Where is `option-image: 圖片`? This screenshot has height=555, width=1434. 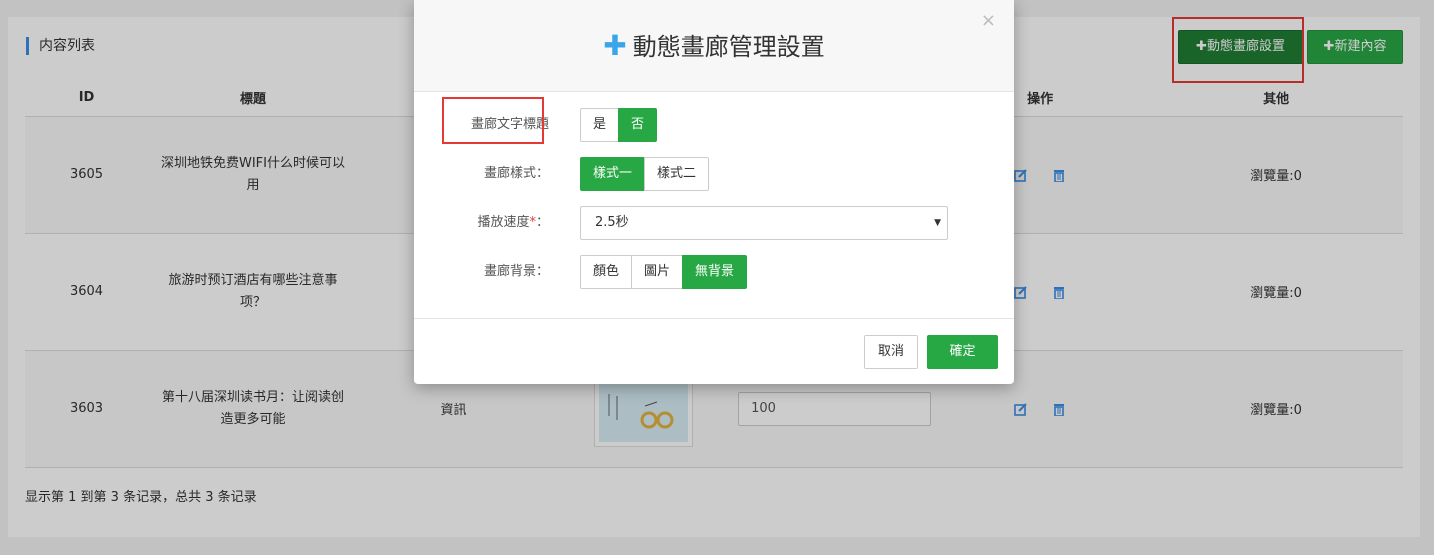 option-image: 圖片 is located at coordinates (657, 272).